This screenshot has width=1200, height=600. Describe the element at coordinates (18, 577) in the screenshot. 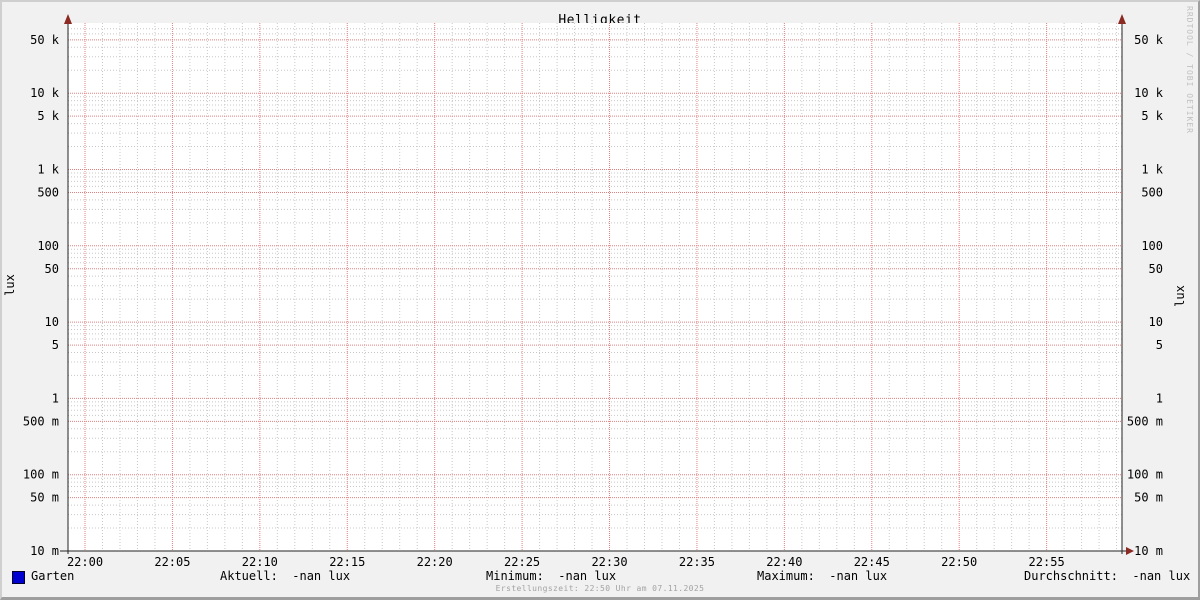

I see `legend-swatch` at that location.